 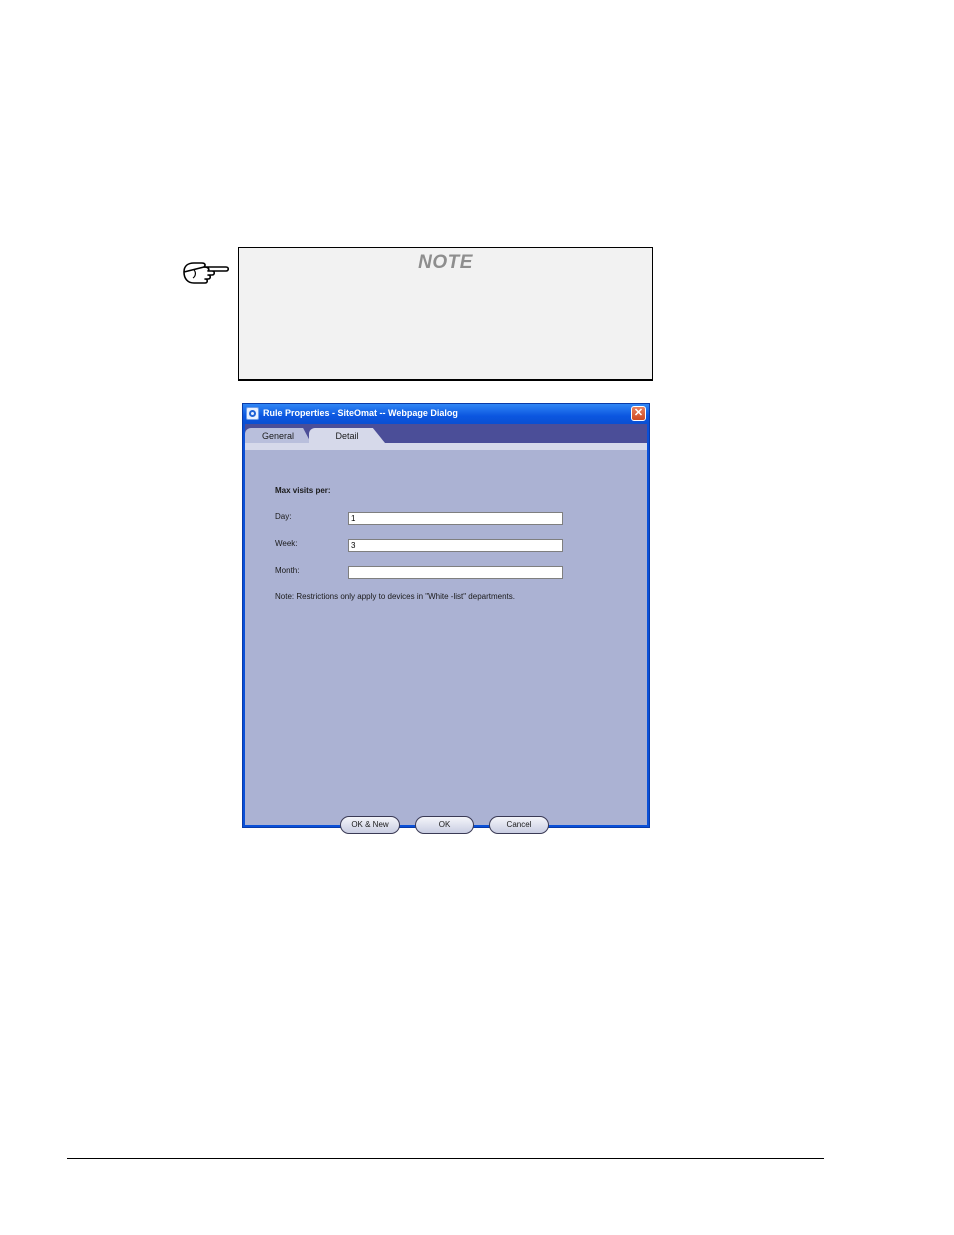 What do you see at coordinates (206, 273) in the screenshot?
I see `pointing-hand-icon` at bounding box center [206, 273].